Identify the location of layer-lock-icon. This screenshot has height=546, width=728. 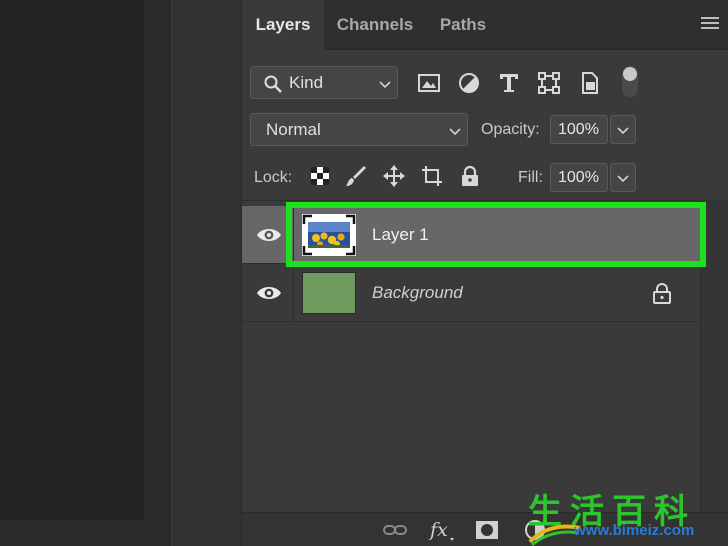
(662, 293).